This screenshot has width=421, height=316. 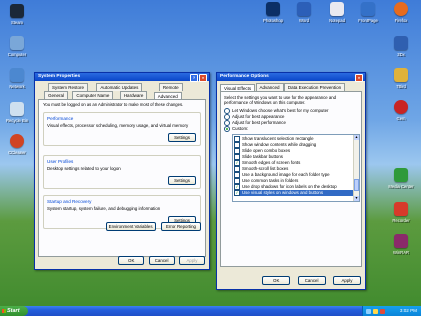 I want to click on scroll-up-arrow-icon: ▲, so click(x=356, y=137).